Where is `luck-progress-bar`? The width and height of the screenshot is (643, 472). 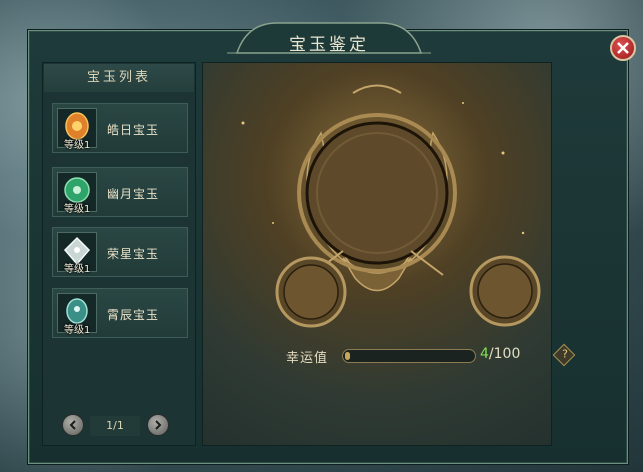 luck-progress-bar is located at coordinates (409, 356).